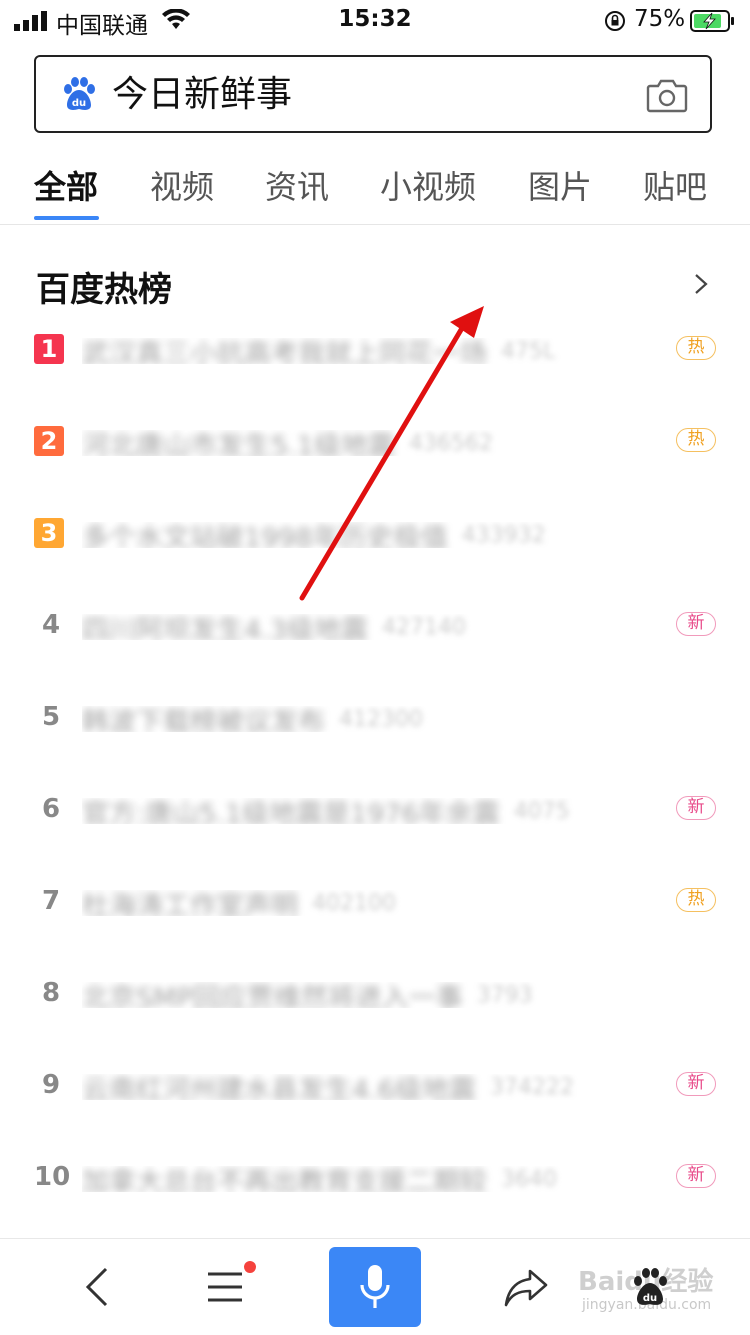 The height and width of the screenshot is (1335, 750). Describe the element at coordinates (381, 719) in the screenshot. I see `hot-item-count: 412300` at that location.